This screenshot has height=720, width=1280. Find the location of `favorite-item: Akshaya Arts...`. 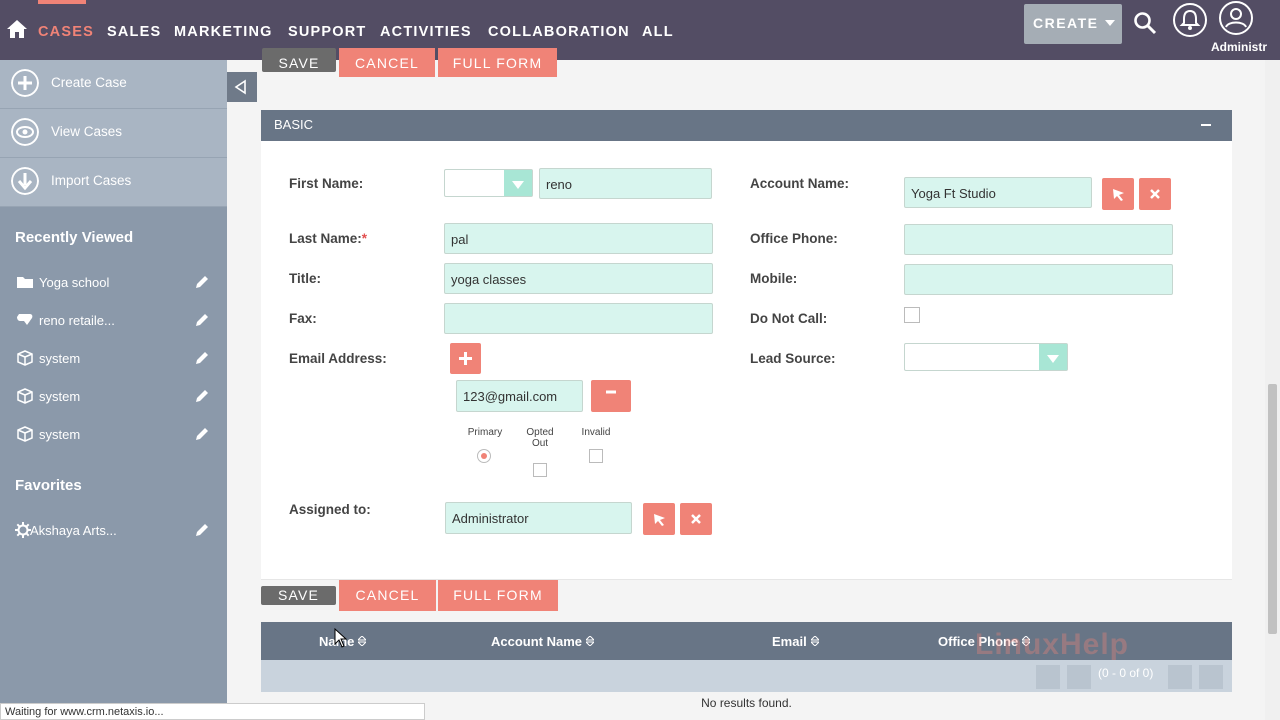

favorite-item: Akshaya Arts... is located at coordinates (113, 531).